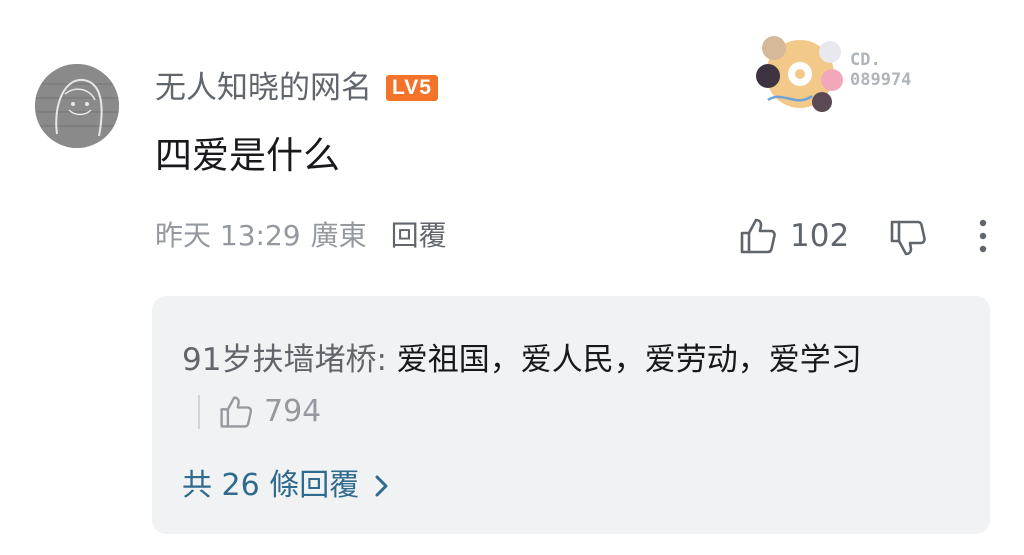 The image size is (1024, 555). I want to click on dislike-button, so click(908, 238).